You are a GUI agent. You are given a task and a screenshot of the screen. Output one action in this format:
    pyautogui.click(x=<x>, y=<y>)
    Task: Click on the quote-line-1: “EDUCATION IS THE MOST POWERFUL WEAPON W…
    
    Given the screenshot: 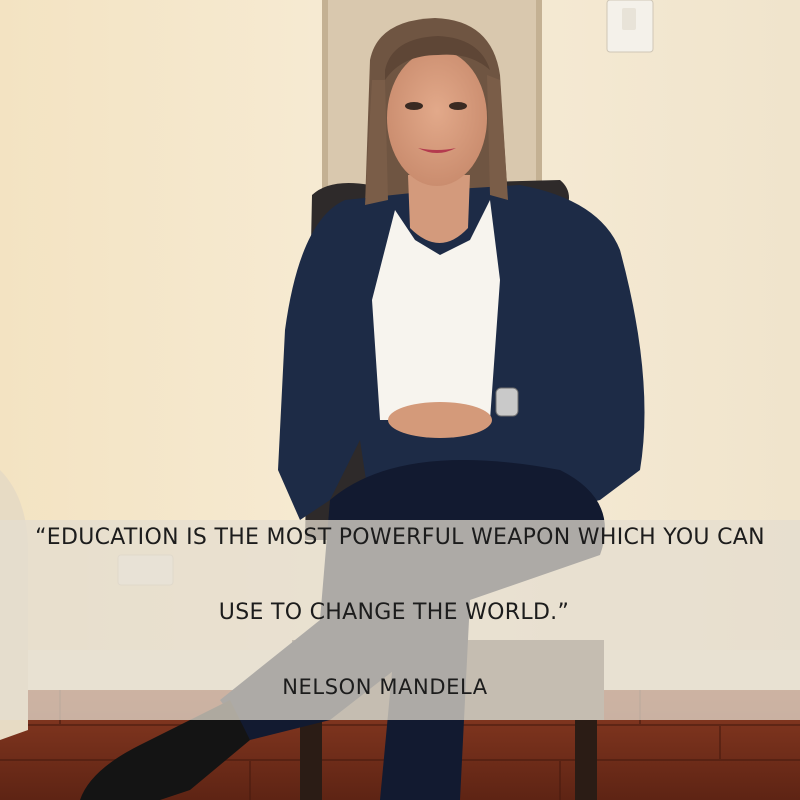 What is the action you would take?
    pyautogui.click(x=400, y=537)
    